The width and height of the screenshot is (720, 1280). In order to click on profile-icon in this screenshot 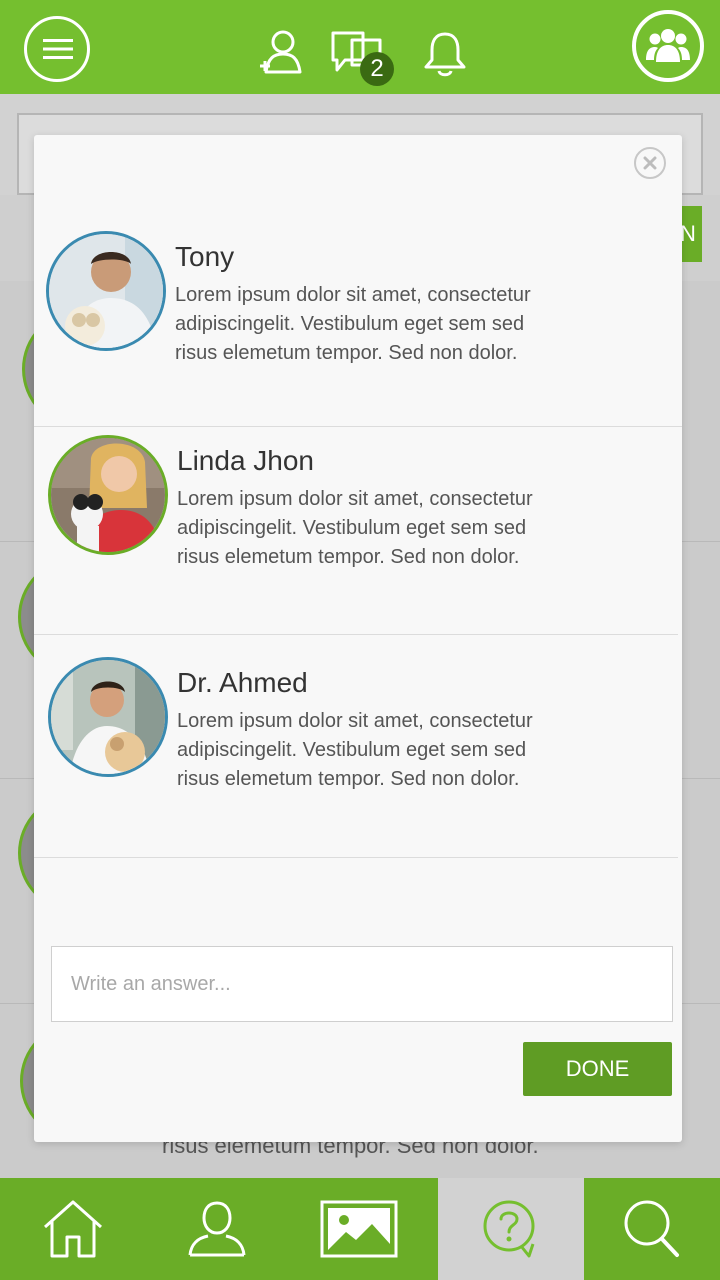, I will do `click(217, 1229)`.